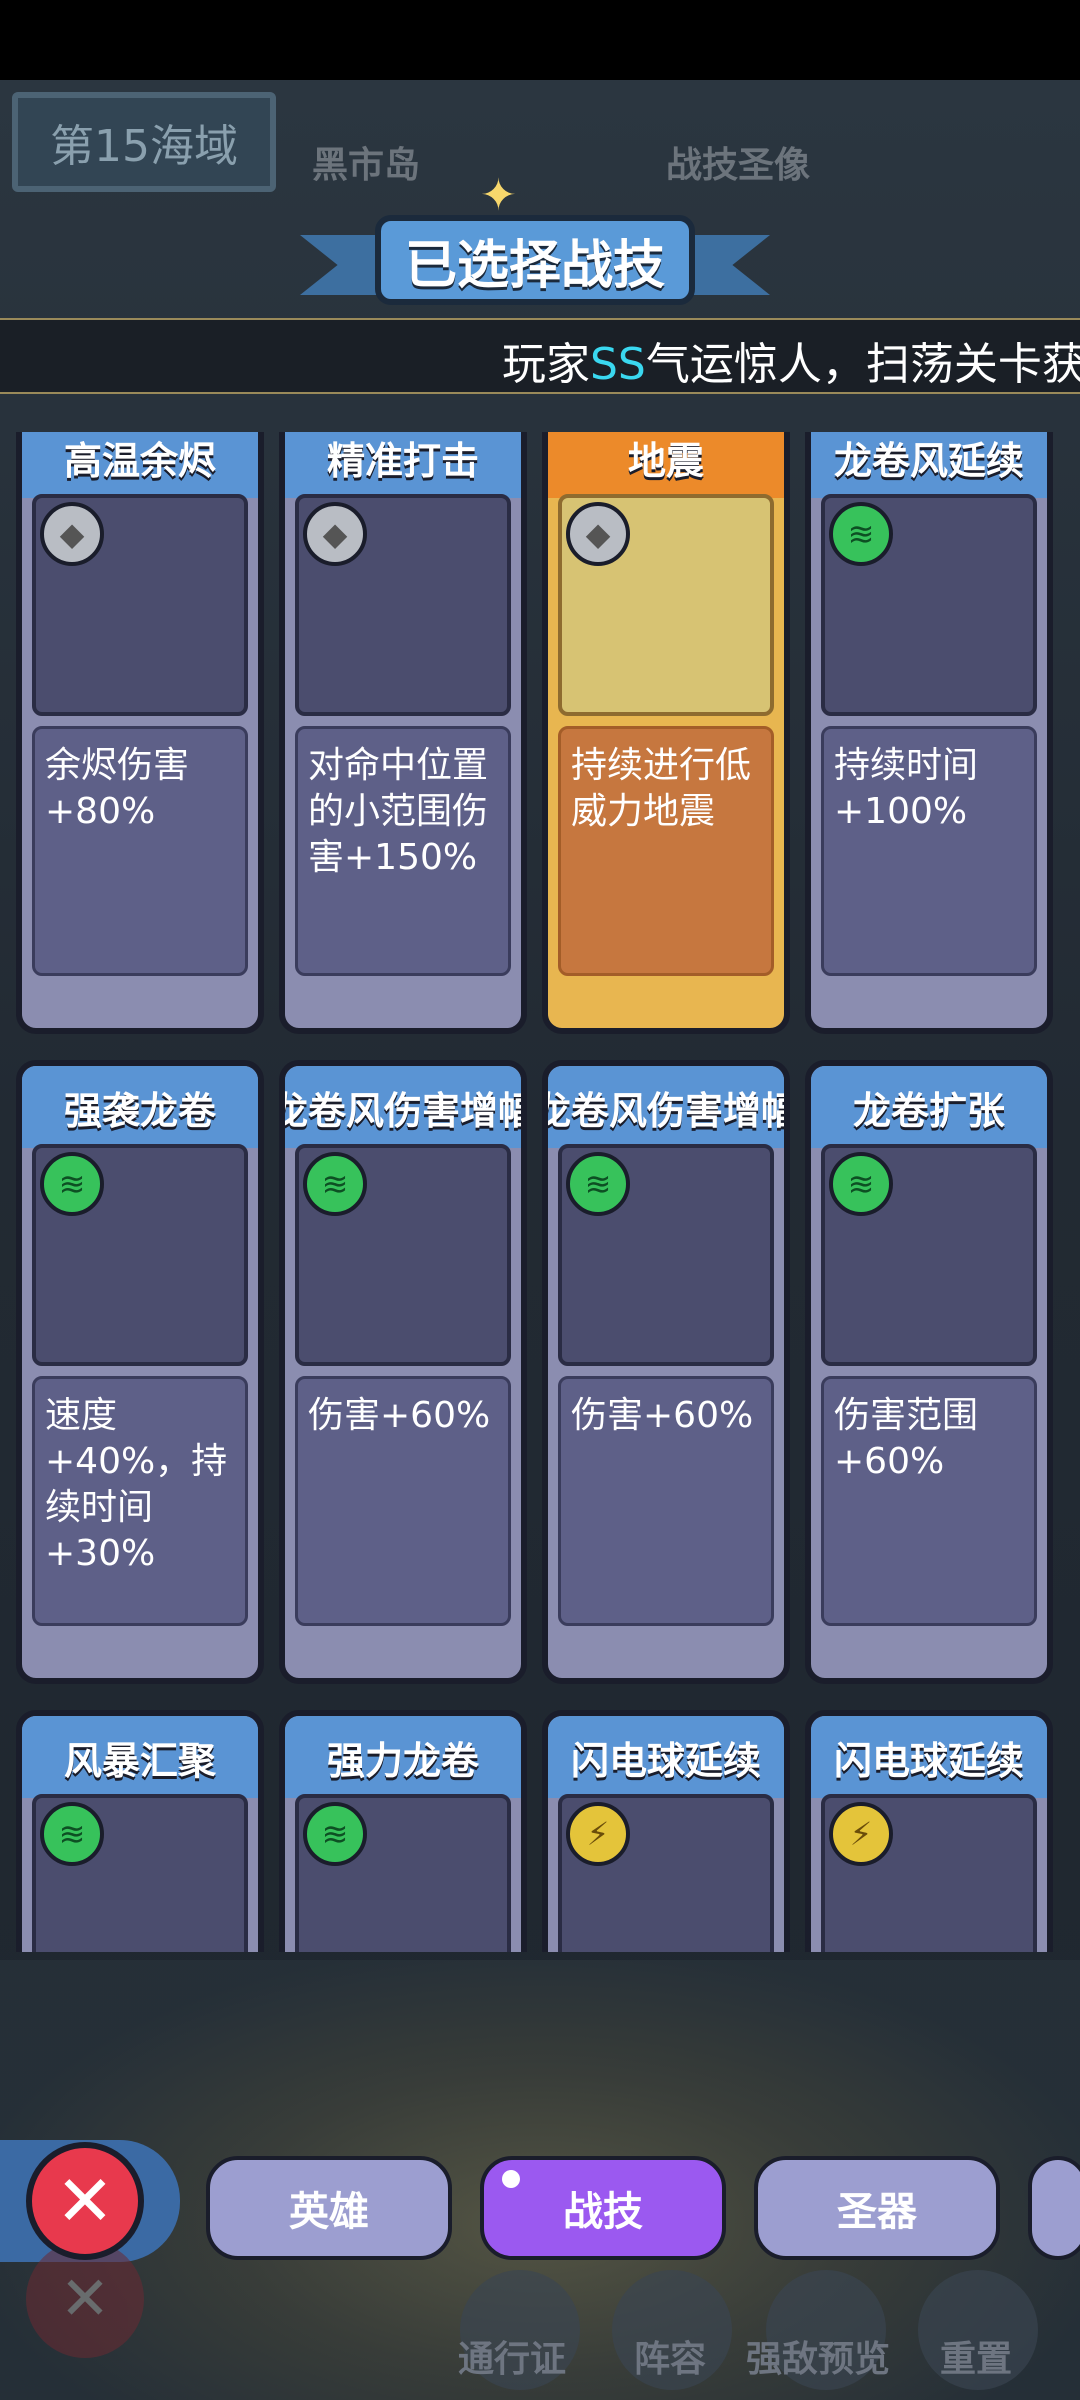 This screenshot has height=2400, width=1080. I want to click on skill-card: 强力龙卷 ≋, so click(403, 1831).